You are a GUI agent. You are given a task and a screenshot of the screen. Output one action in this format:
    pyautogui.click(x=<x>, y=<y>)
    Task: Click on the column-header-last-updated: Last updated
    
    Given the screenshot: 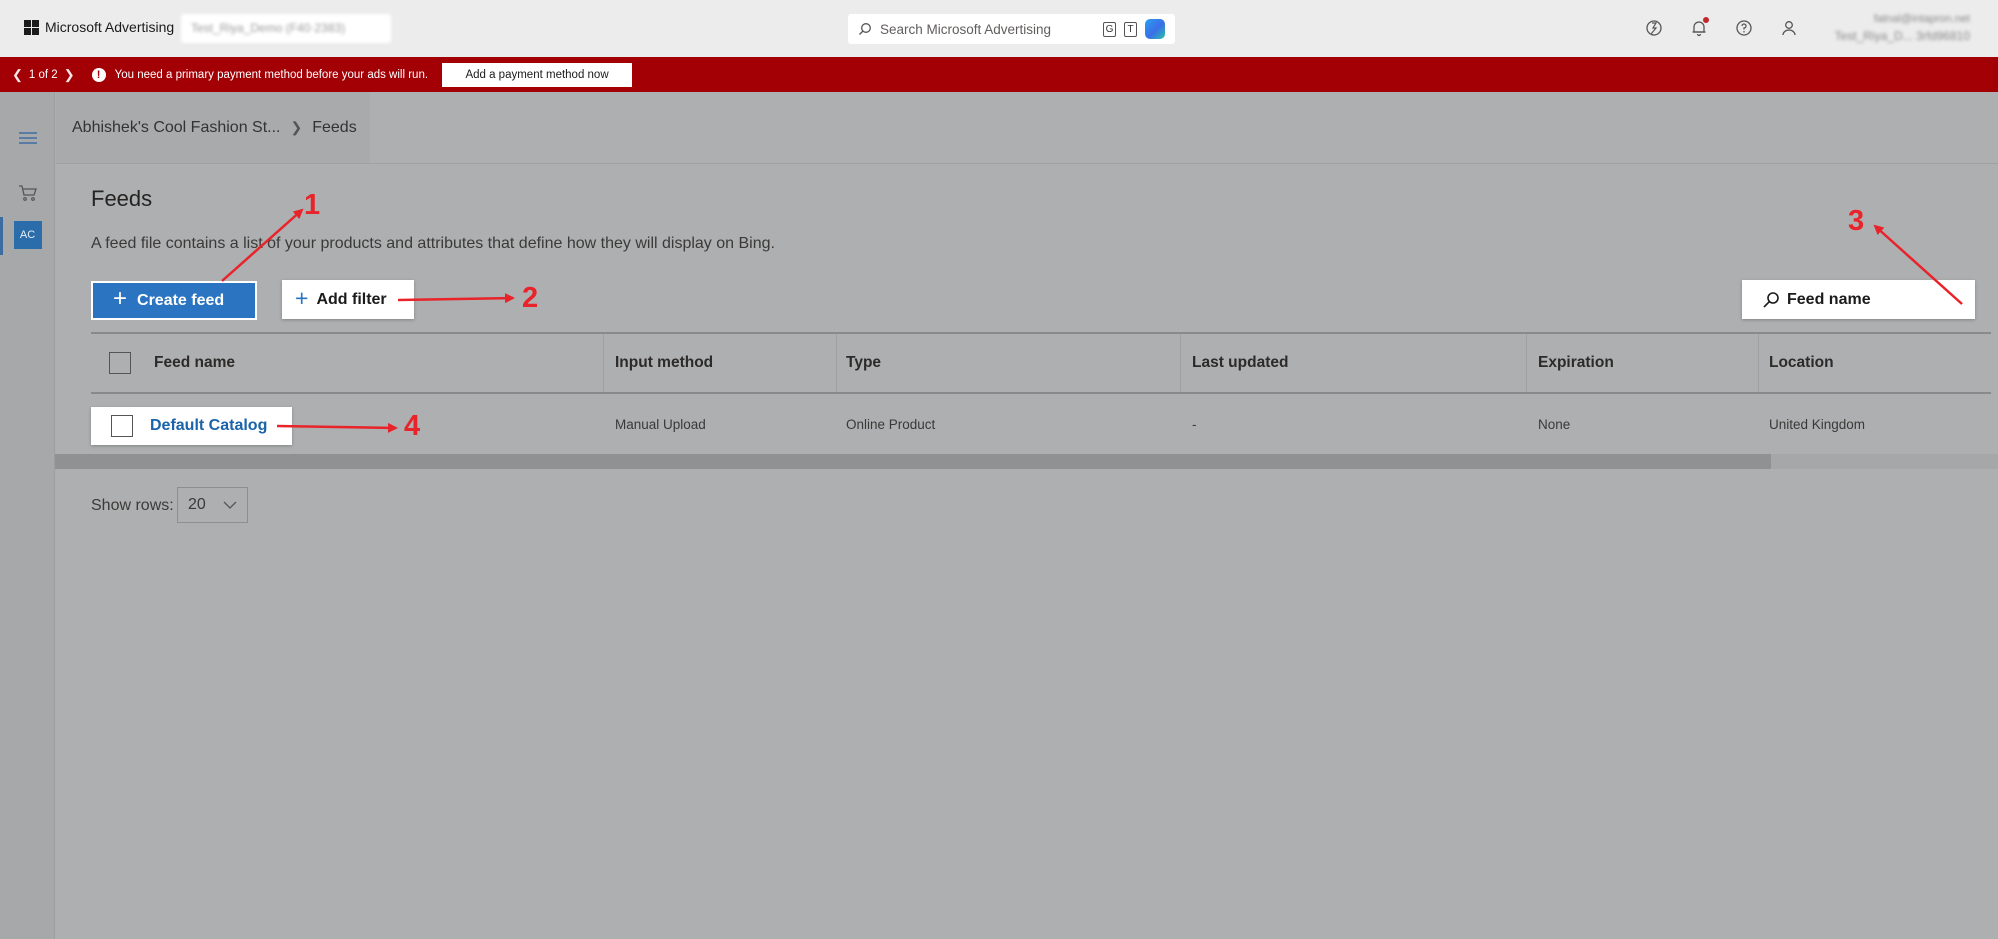 What is the action you would take?
    pyautogui.click(x=1240, y=363)
    